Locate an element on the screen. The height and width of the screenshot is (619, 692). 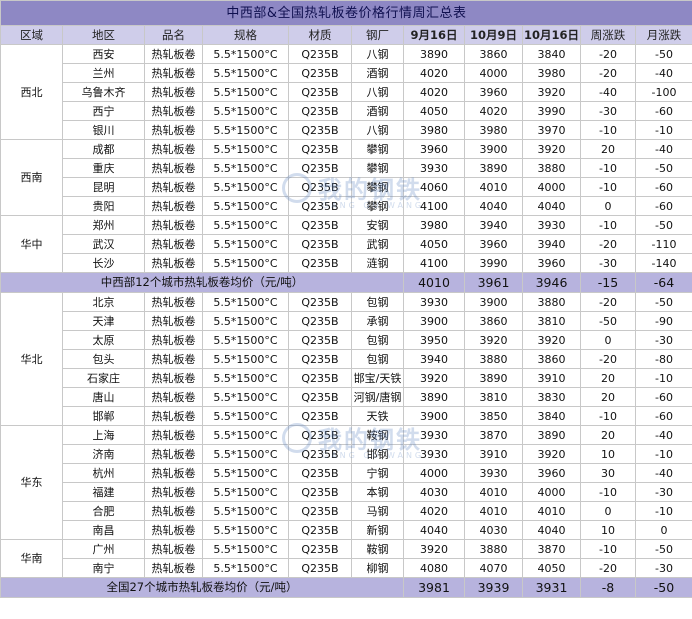
header-city: 地区 is located at coordinates (103, 35).